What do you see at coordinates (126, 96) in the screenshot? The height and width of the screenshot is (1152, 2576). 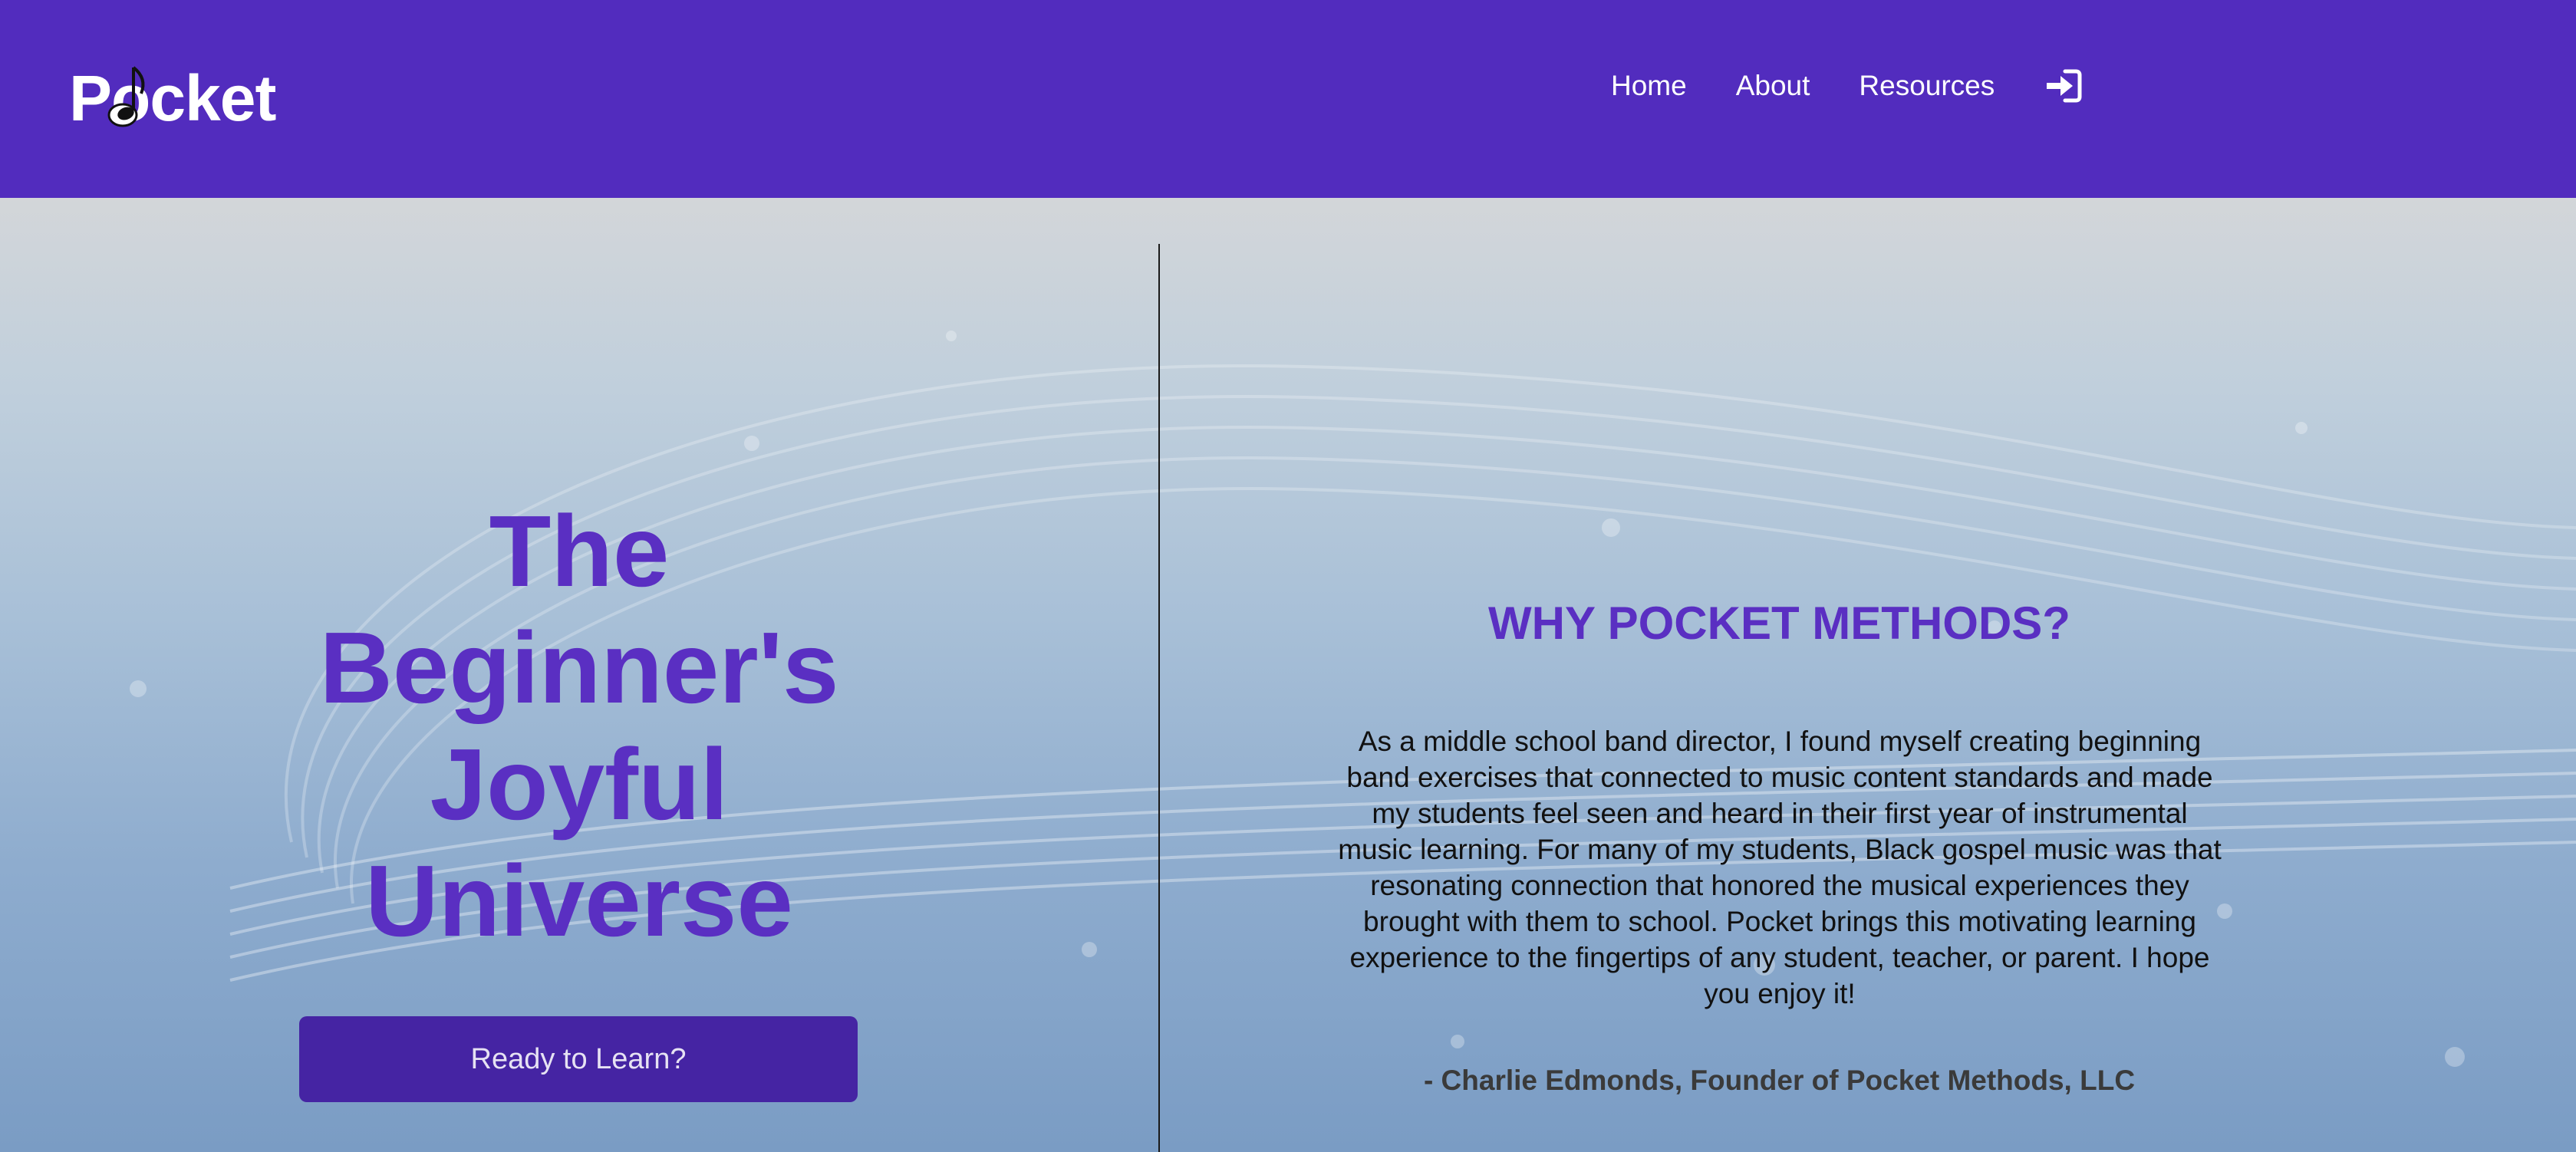 I see `music-note-icon` at bounding box center [126, 96].